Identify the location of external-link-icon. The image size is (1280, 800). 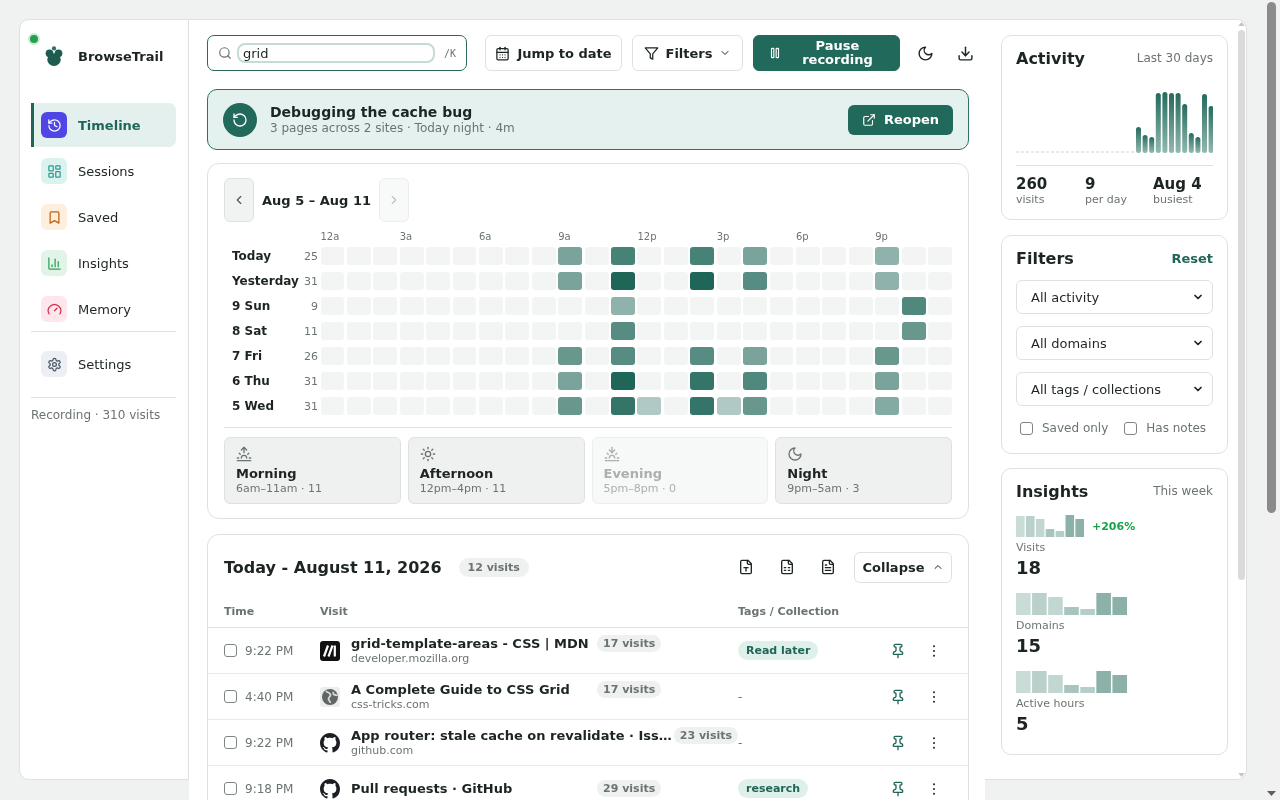
(868, 119).